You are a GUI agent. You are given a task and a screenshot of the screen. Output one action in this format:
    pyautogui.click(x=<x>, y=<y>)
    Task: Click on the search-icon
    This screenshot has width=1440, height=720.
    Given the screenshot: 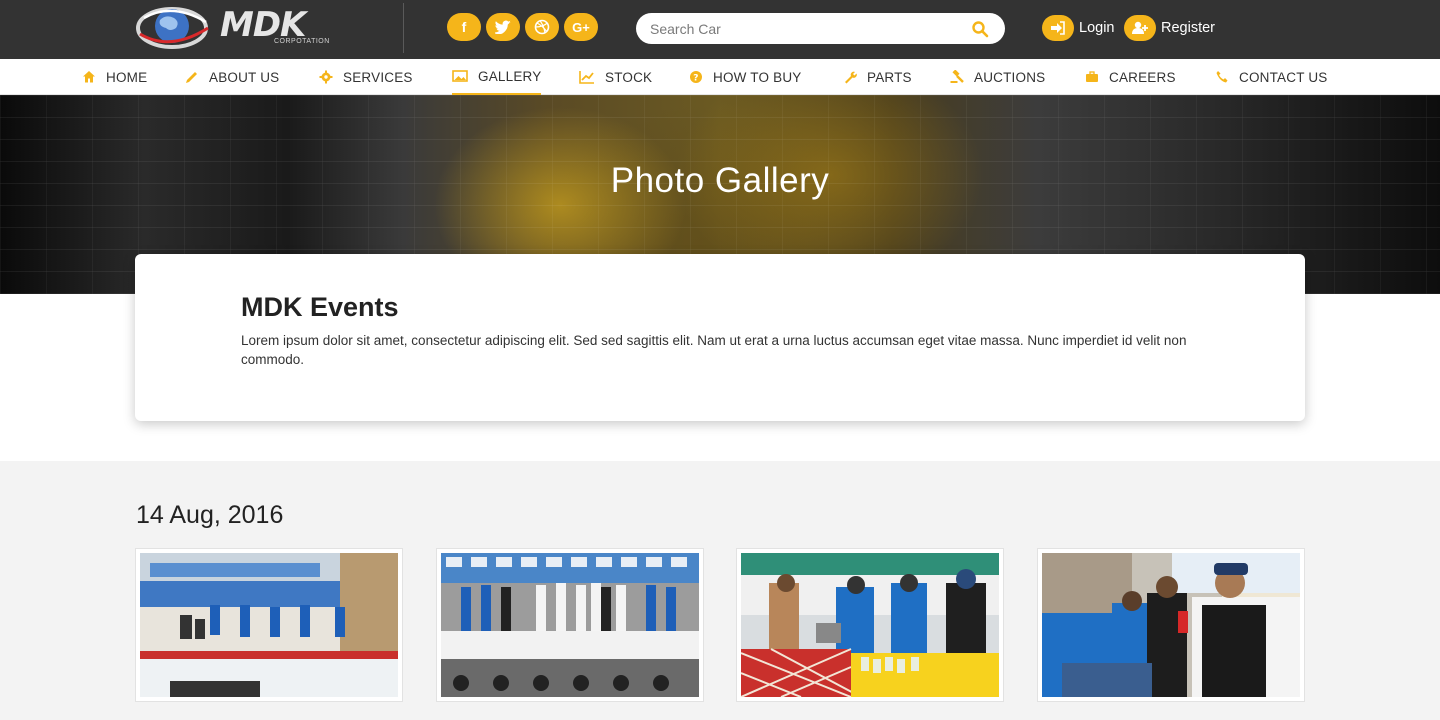 What is the action you would take?
    pyautogui.click(x=980, y=29)
    